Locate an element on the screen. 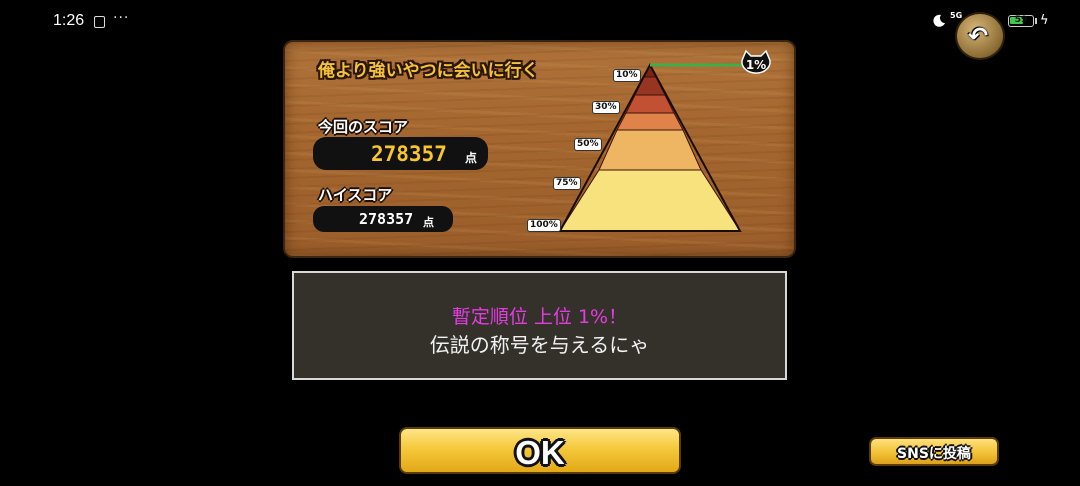 The width and height of the screenshot is (1080, 486). ok-button: OK is located at coordinates (540, 450).